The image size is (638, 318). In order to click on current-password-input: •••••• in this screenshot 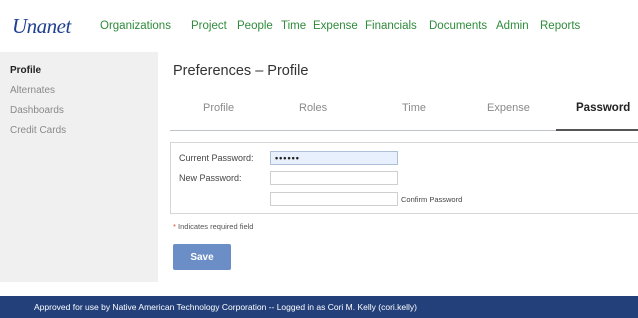, I will do `click(334, 158)`.